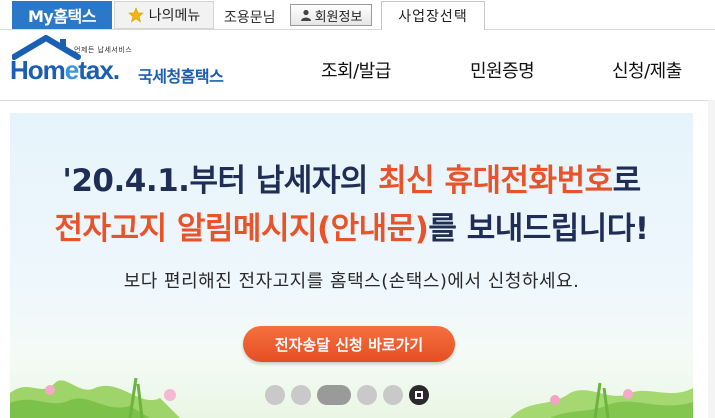 The height and width of the screenshot is (418, 715). I want to click on banner-headline-2: 전자고지 알림메시지(안내문)를 보내드립니다!, so click(351, 225).